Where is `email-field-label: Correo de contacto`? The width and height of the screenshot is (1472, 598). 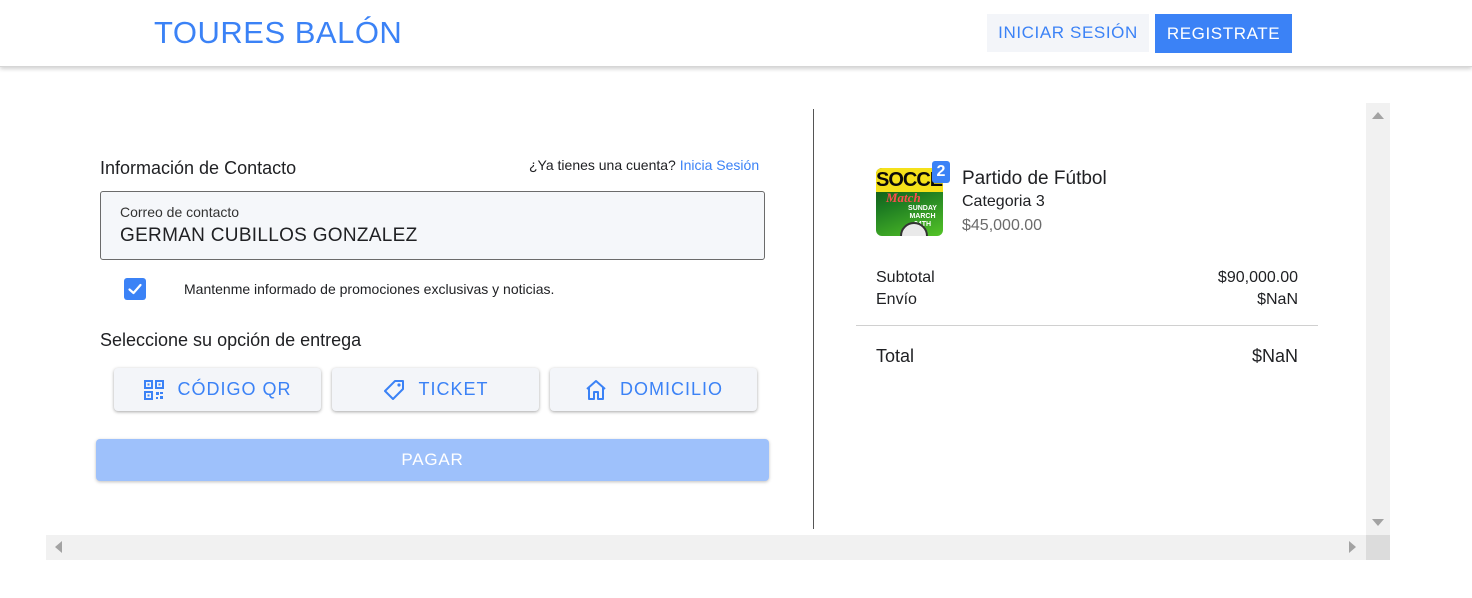 email-field-label: Correo de contacto is located at coordinates (180, 212).